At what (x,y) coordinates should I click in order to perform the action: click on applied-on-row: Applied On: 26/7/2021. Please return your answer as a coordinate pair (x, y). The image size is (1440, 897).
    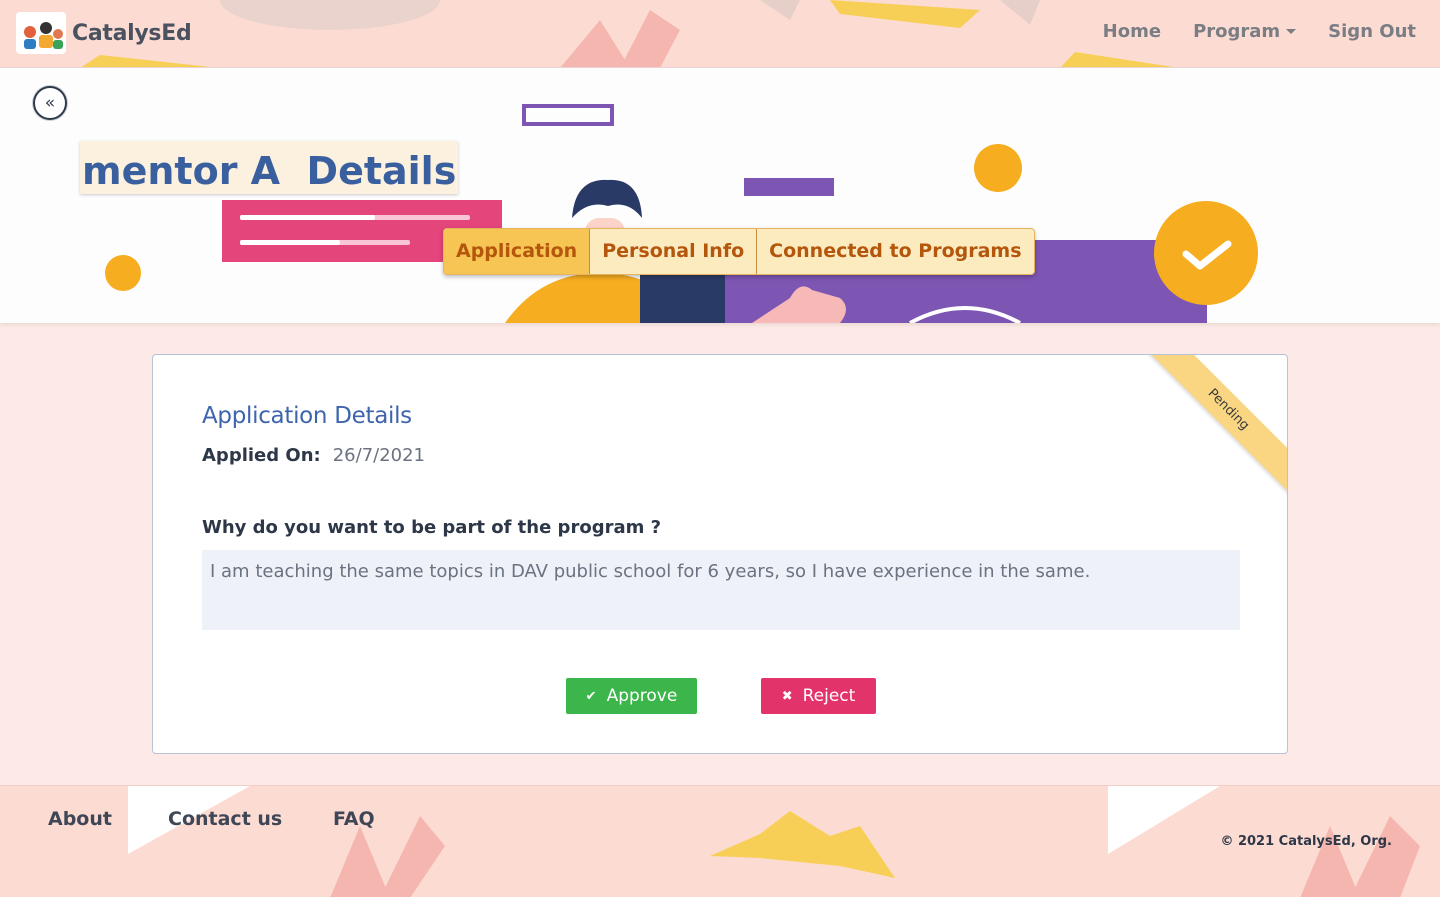
    Looking at the image, I should click on (313, 455).